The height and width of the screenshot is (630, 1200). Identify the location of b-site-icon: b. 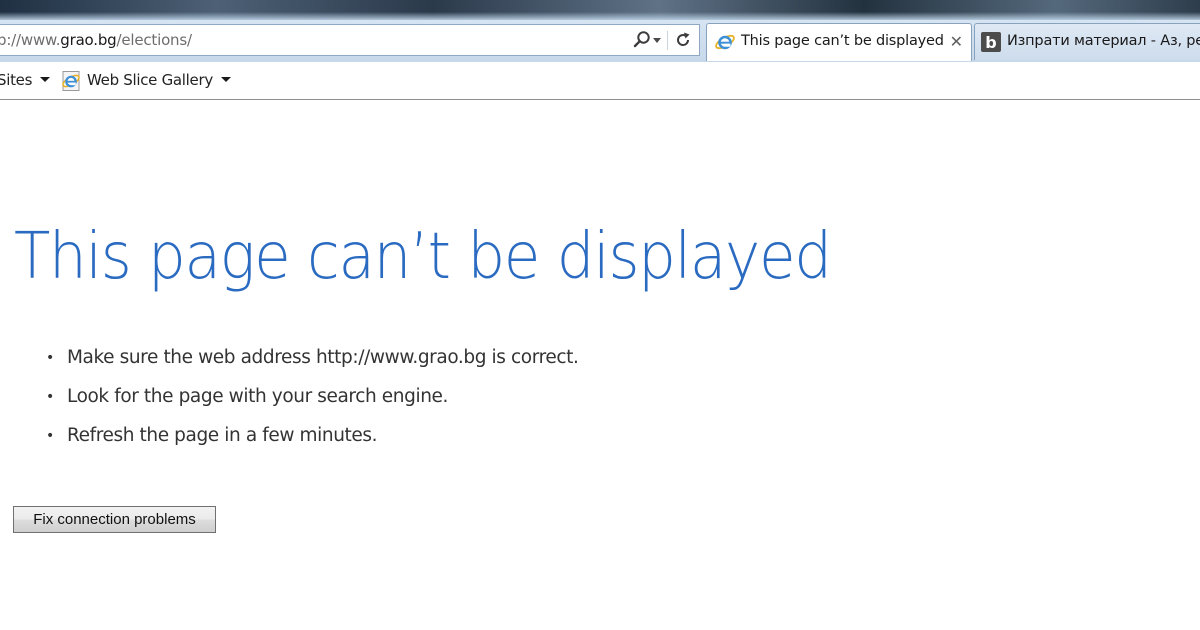
(992, 43).